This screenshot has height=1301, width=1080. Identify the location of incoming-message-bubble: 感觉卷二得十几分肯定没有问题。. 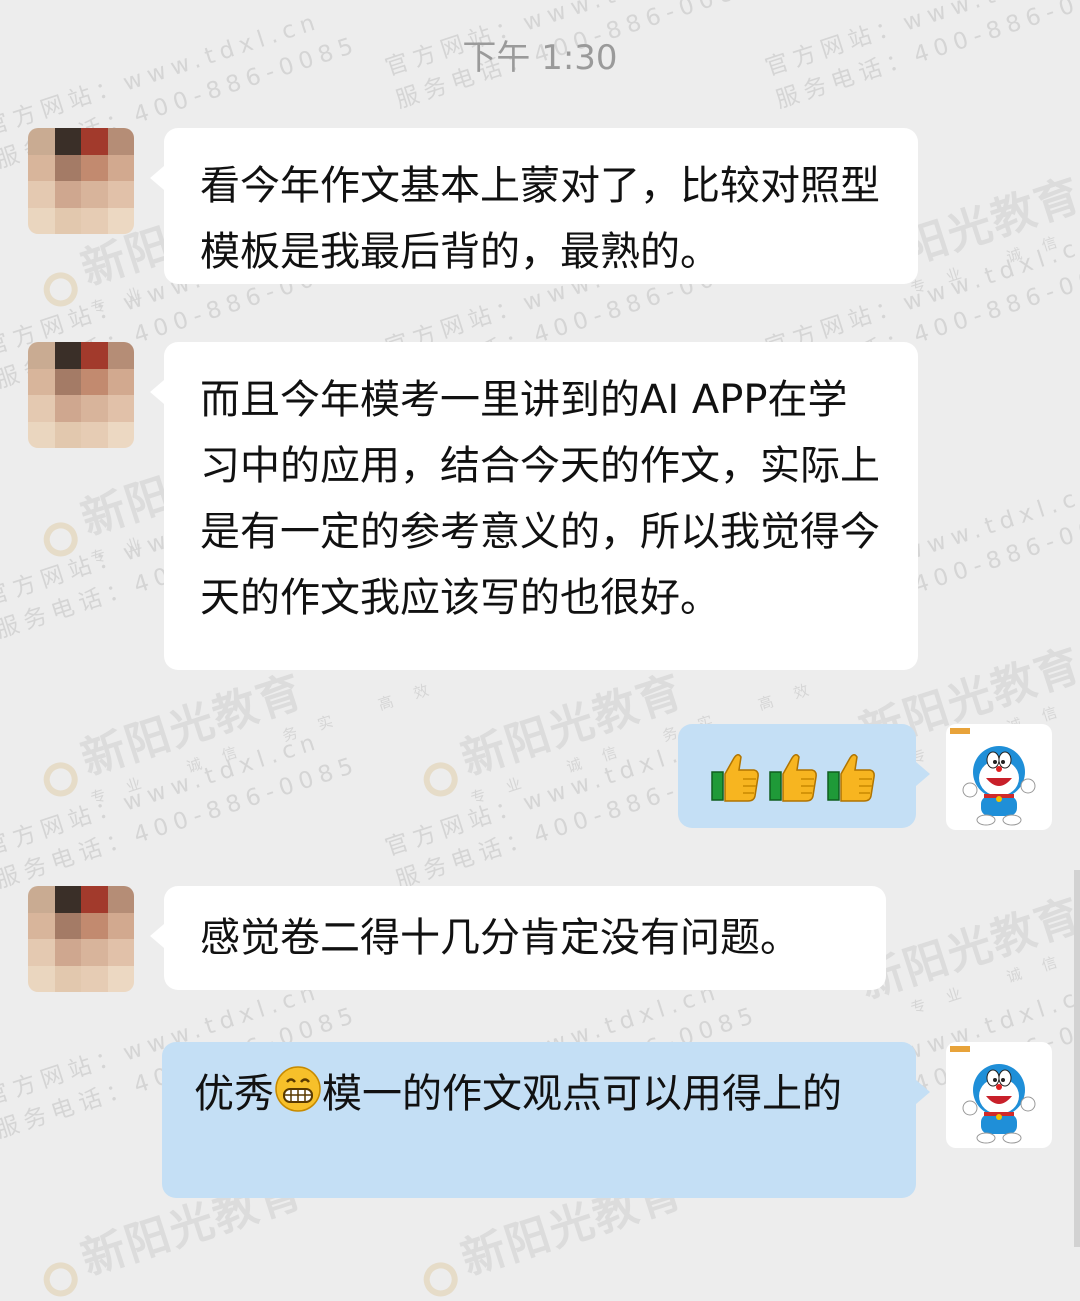
(518, 938).